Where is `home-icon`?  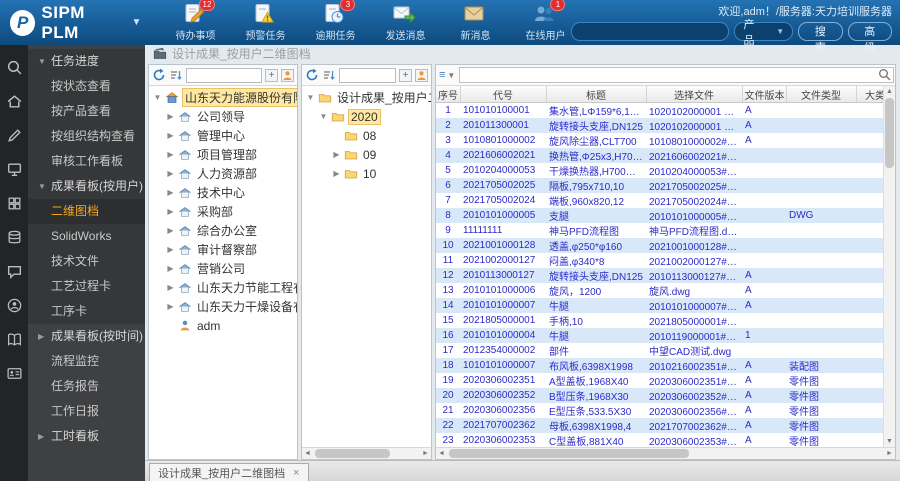
home-icon is located at coordinates (14, 101).